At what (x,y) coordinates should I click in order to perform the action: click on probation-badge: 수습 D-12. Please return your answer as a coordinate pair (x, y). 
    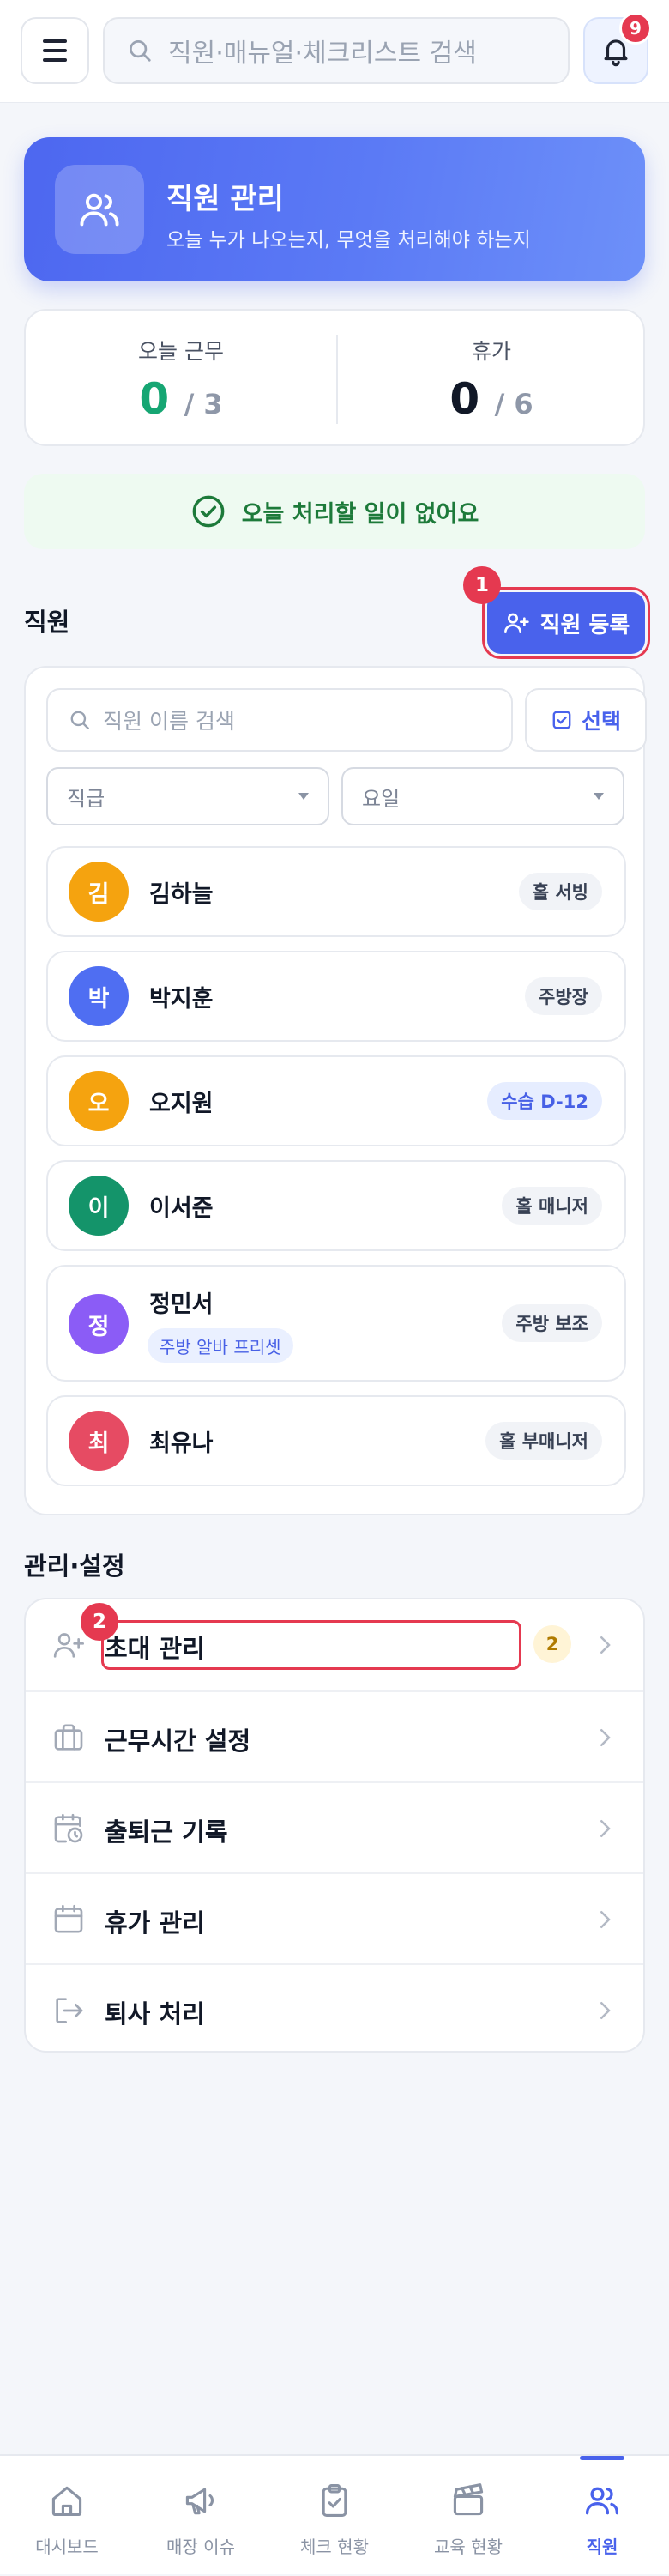
    Looking at the image, I should click on (544, 1101).